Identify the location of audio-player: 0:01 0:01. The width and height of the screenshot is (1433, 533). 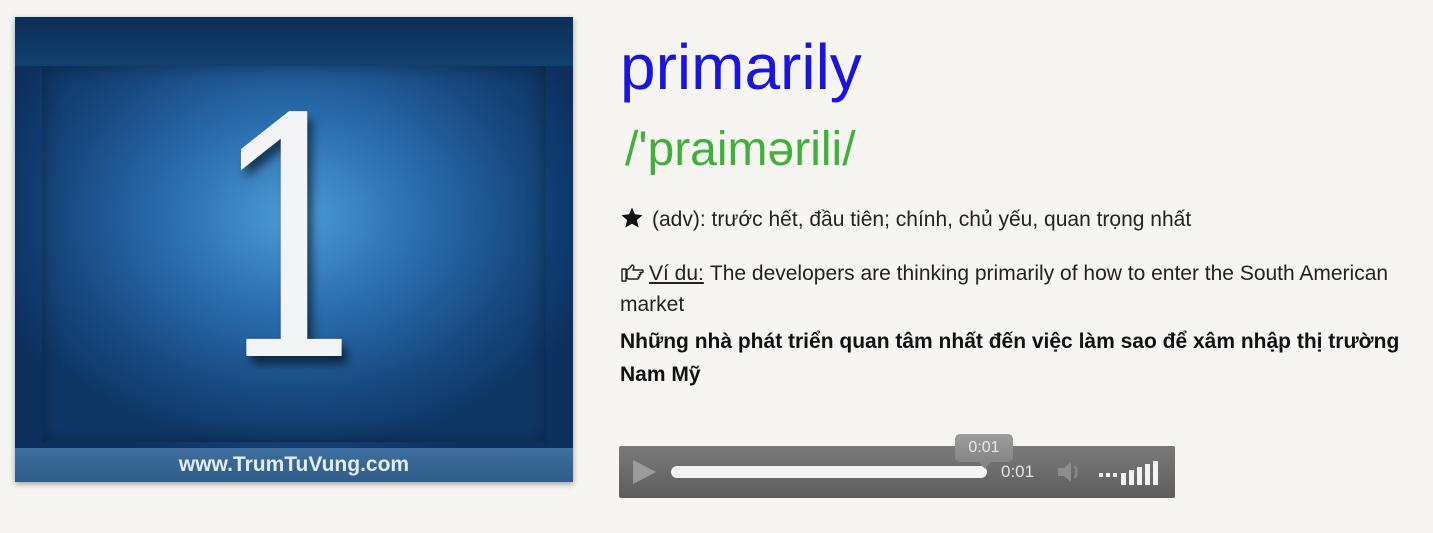
(897, 466).